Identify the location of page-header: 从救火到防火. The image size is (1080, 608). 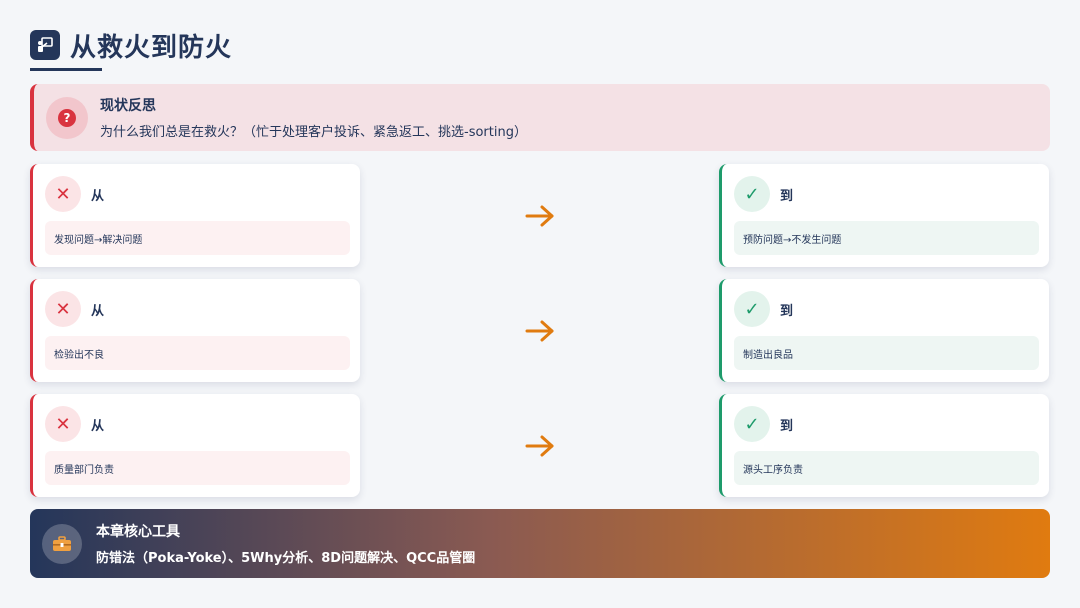
(131, 45).